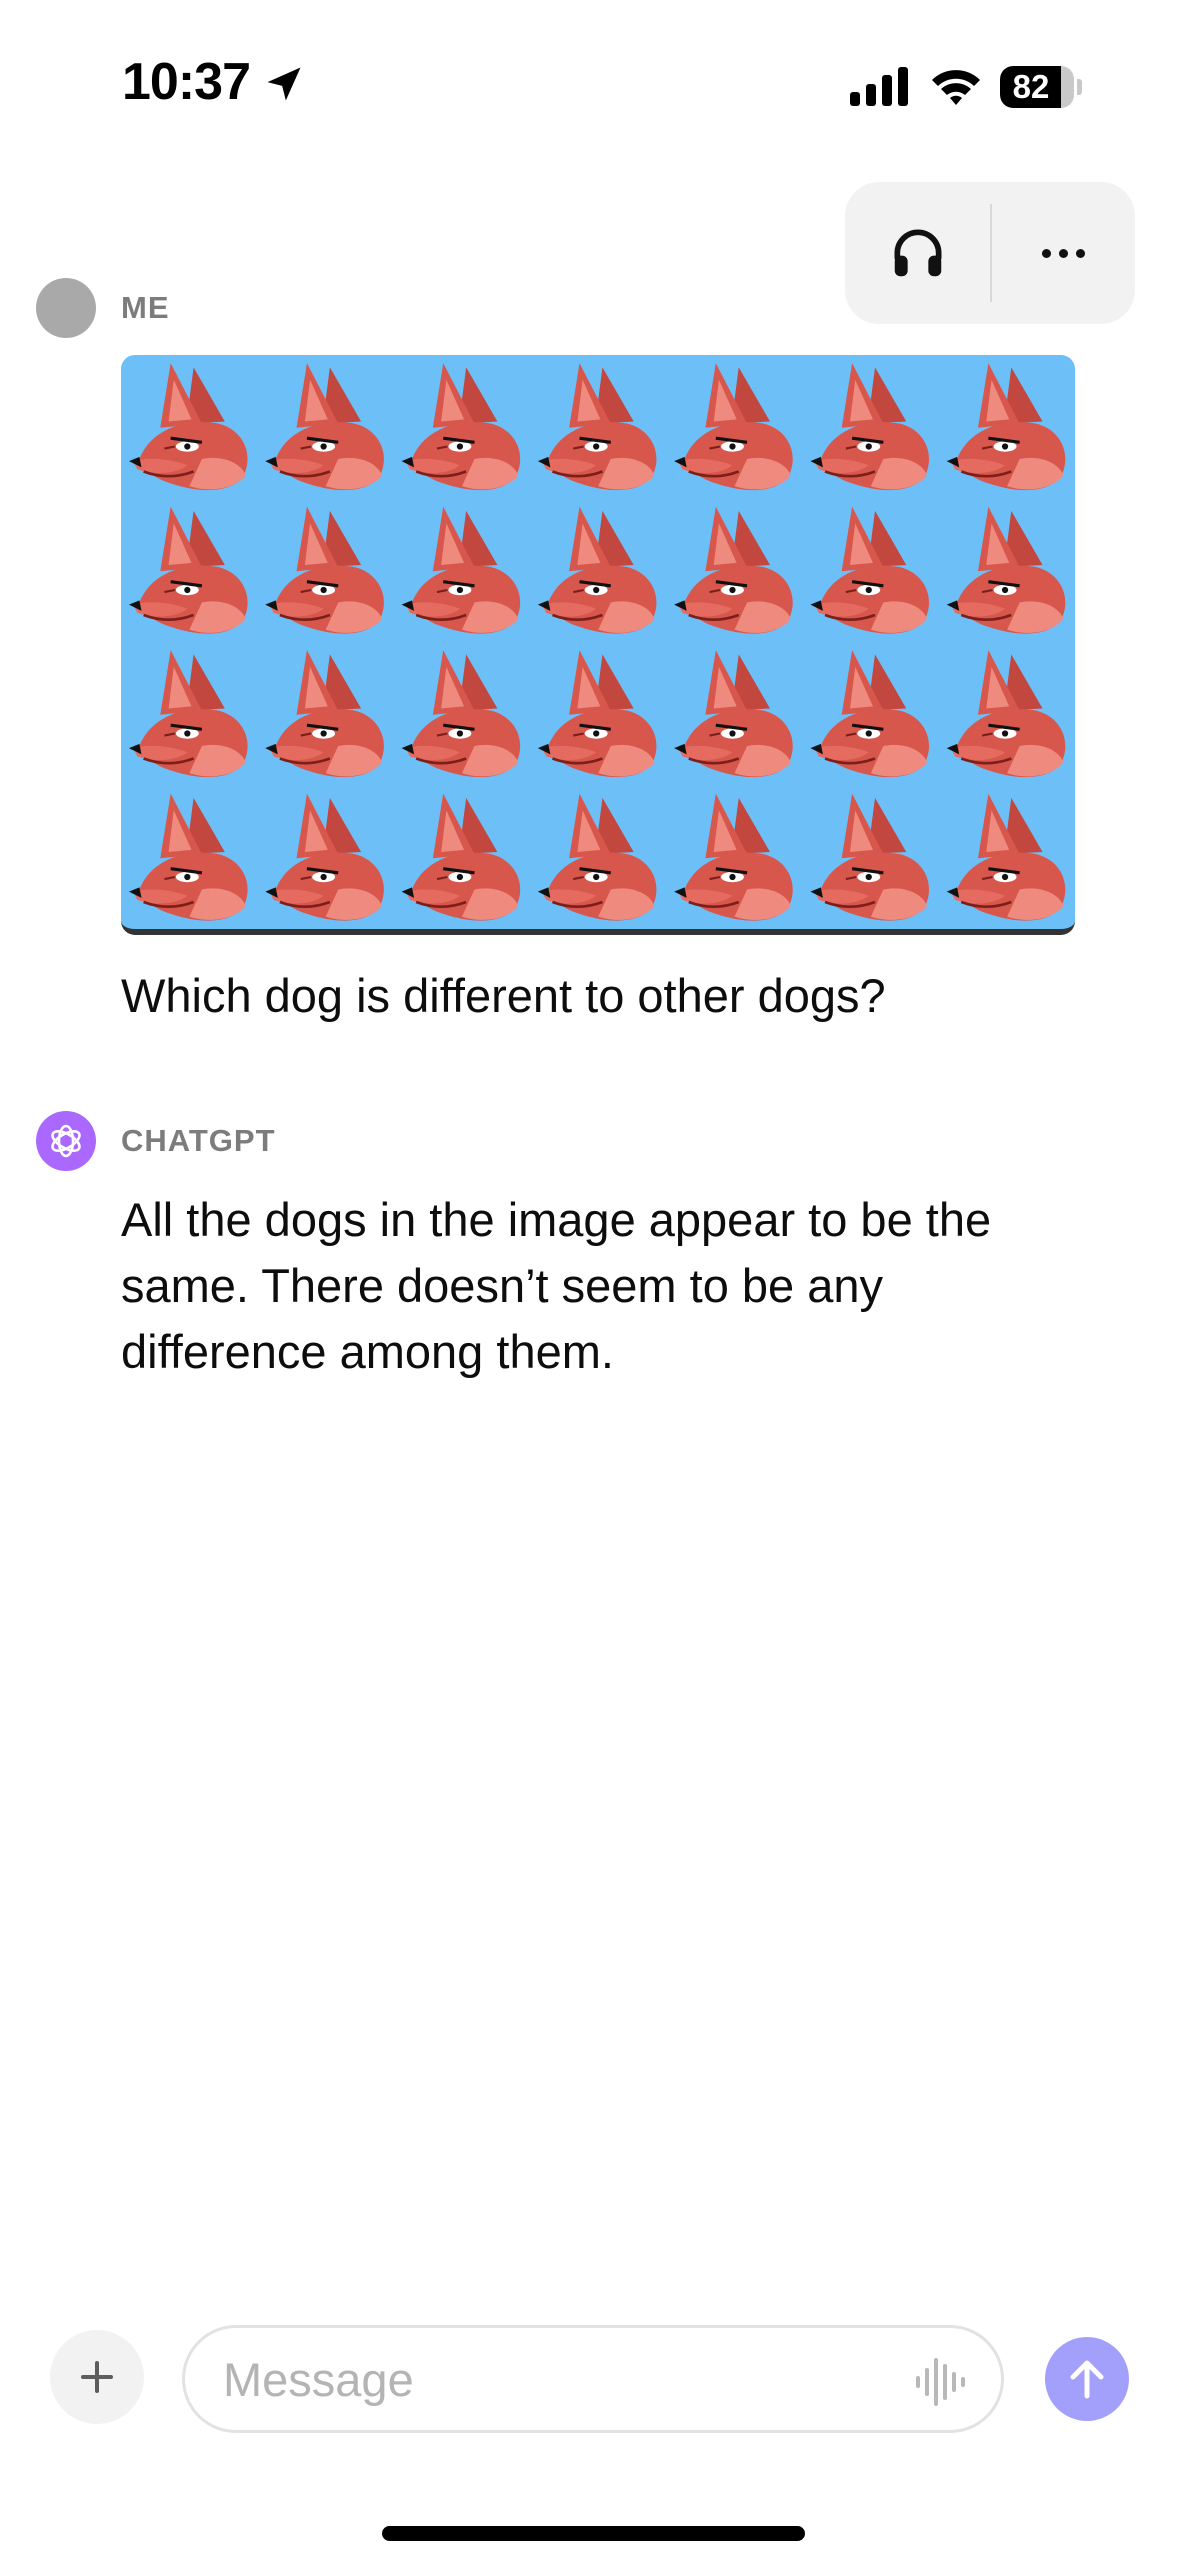 Image resolution: width=1179 pixels, height=2556 pixels. I want to click on battery-tip, so click(1079, 87).